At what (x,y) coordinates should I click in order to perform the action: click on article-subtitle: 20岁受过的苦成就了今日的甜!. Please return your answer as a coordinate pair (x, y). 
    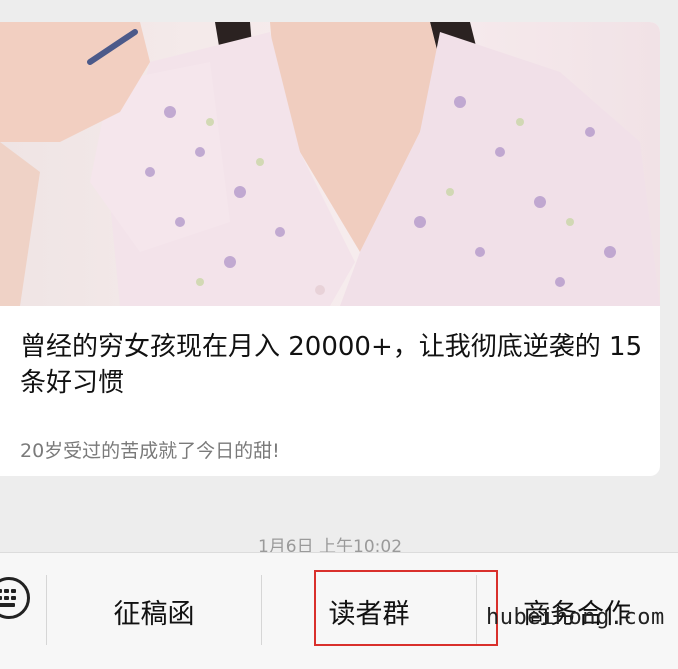
    Looking at the image, I should click on (150, 451).